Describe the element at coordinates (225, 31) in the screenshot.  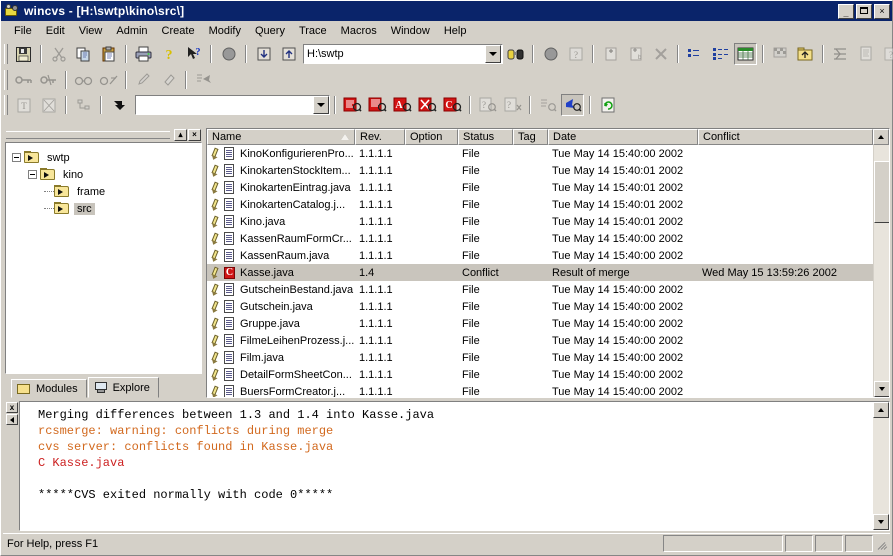
I see `menu-modify: Modify` at that location.